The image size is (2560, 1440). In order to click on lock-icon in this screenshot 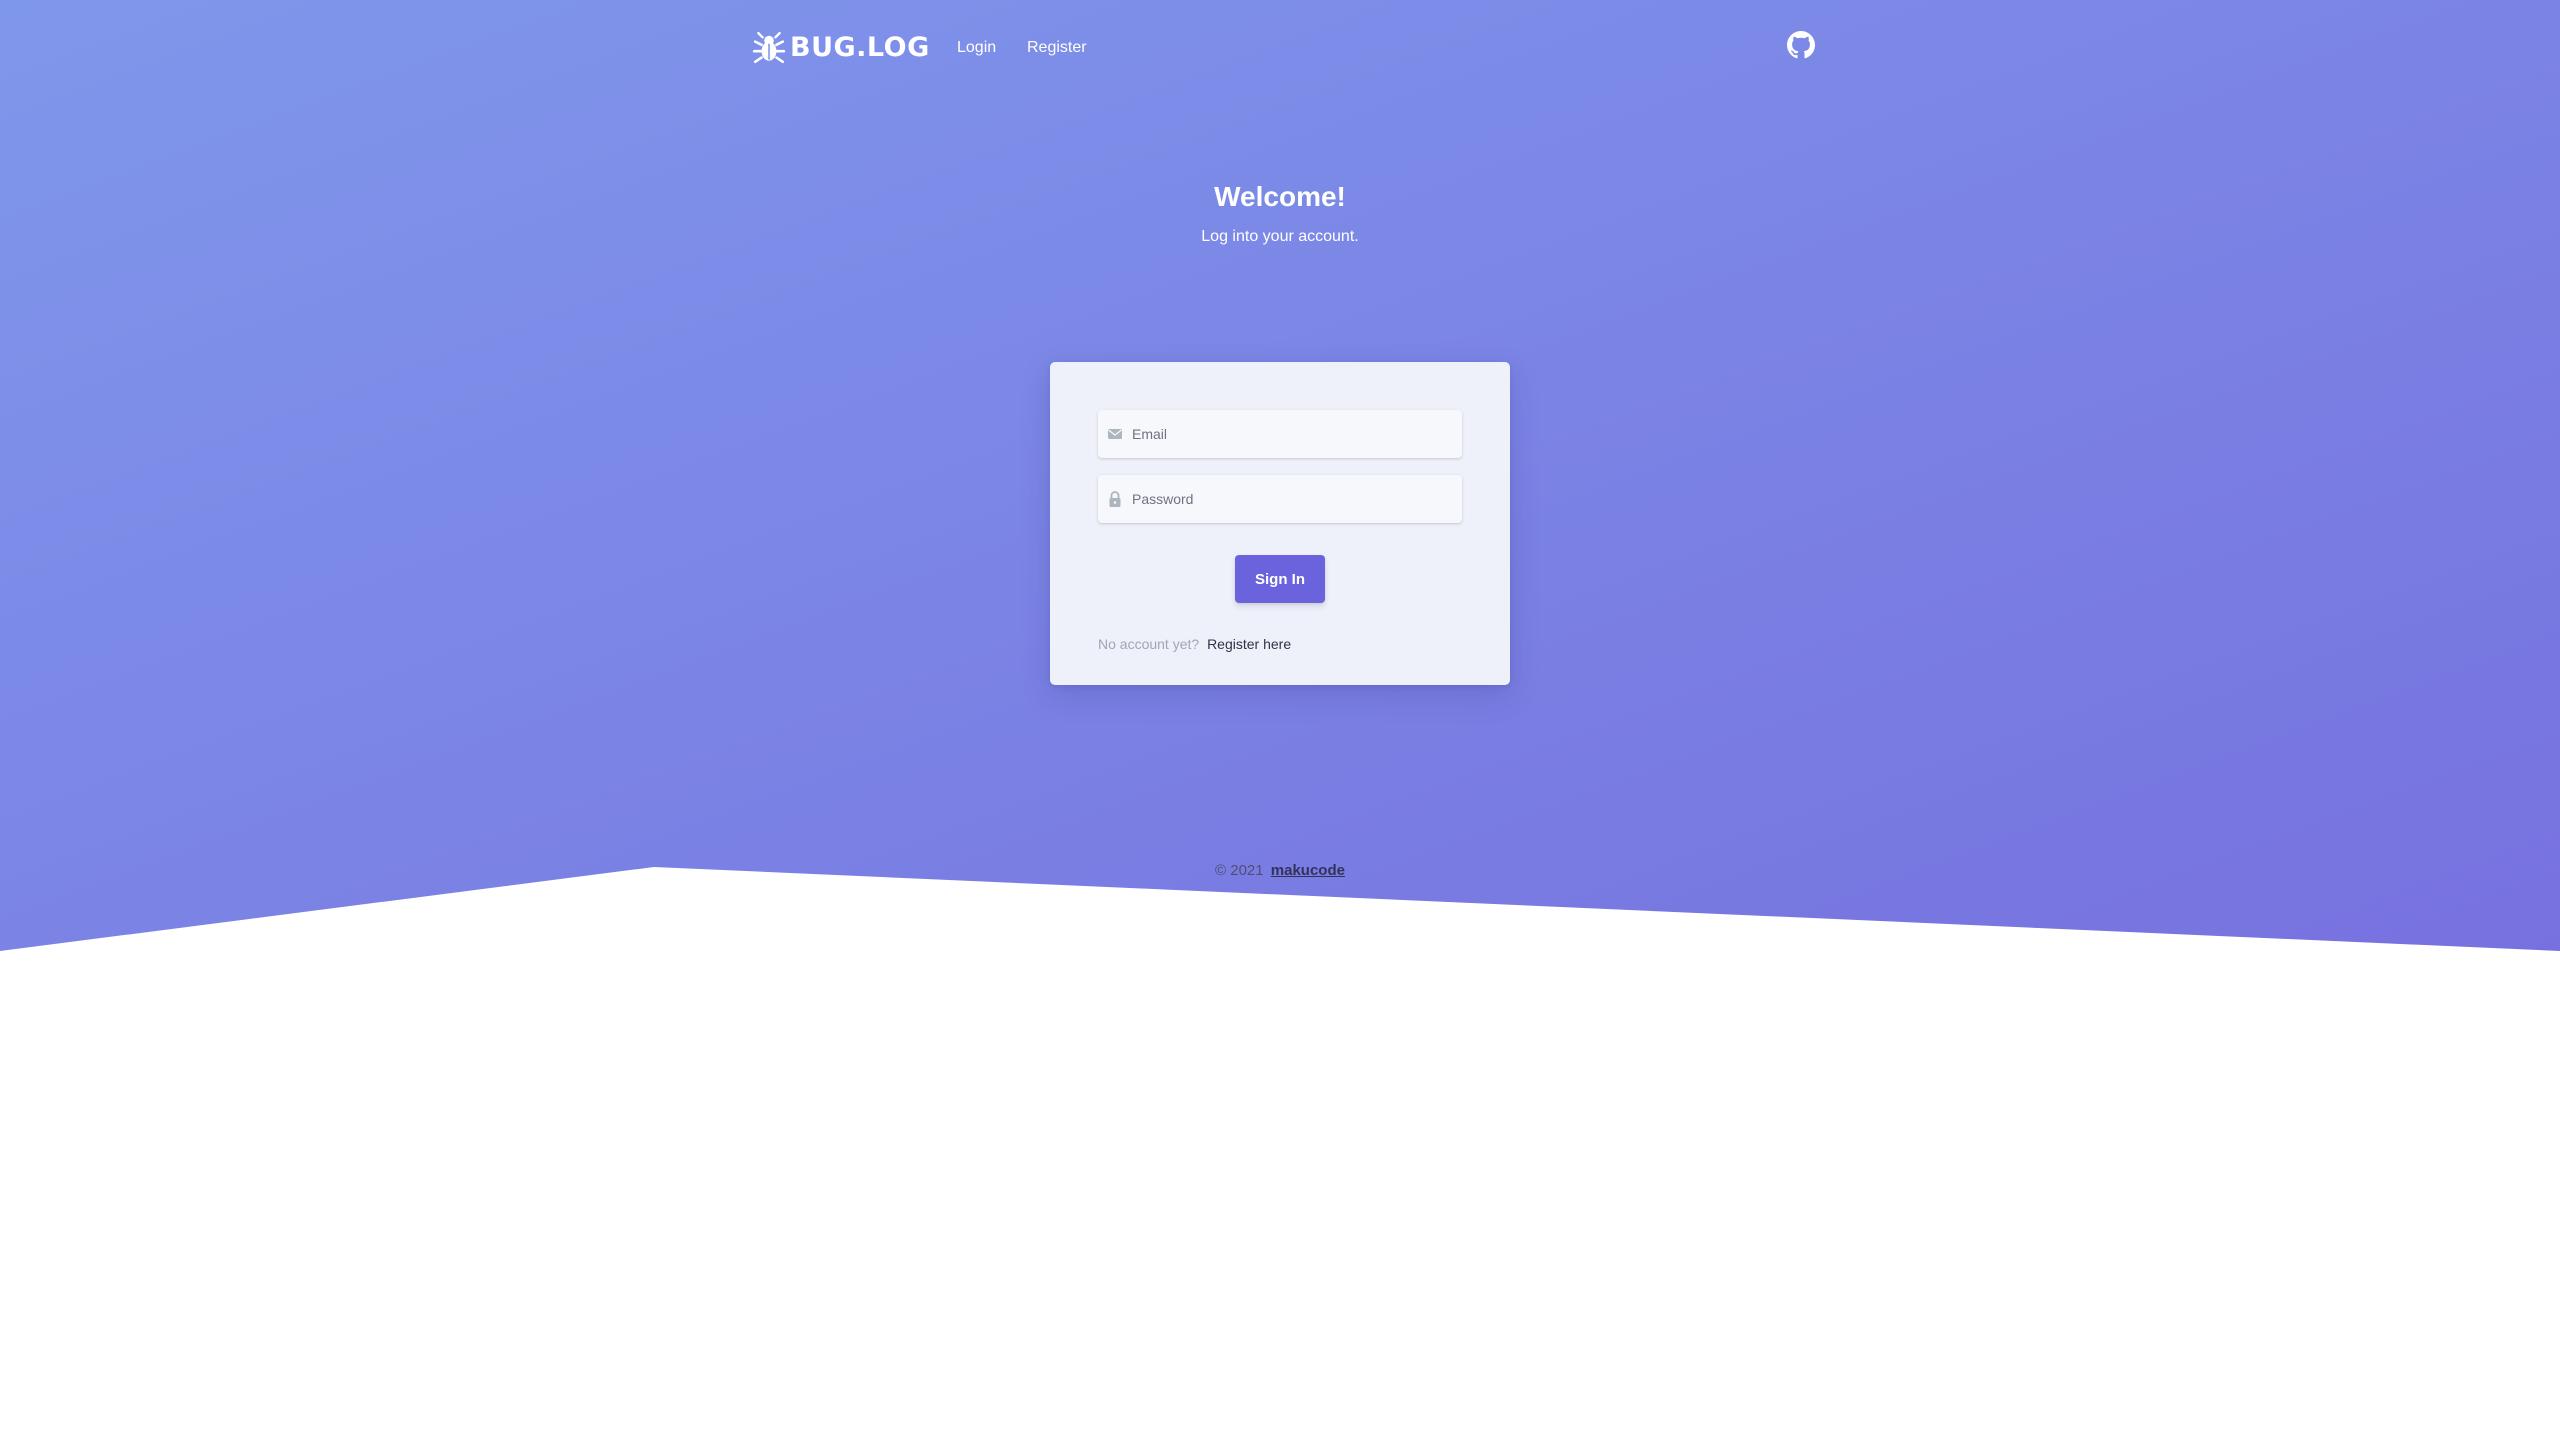, I will do `click(1115, 499)`.